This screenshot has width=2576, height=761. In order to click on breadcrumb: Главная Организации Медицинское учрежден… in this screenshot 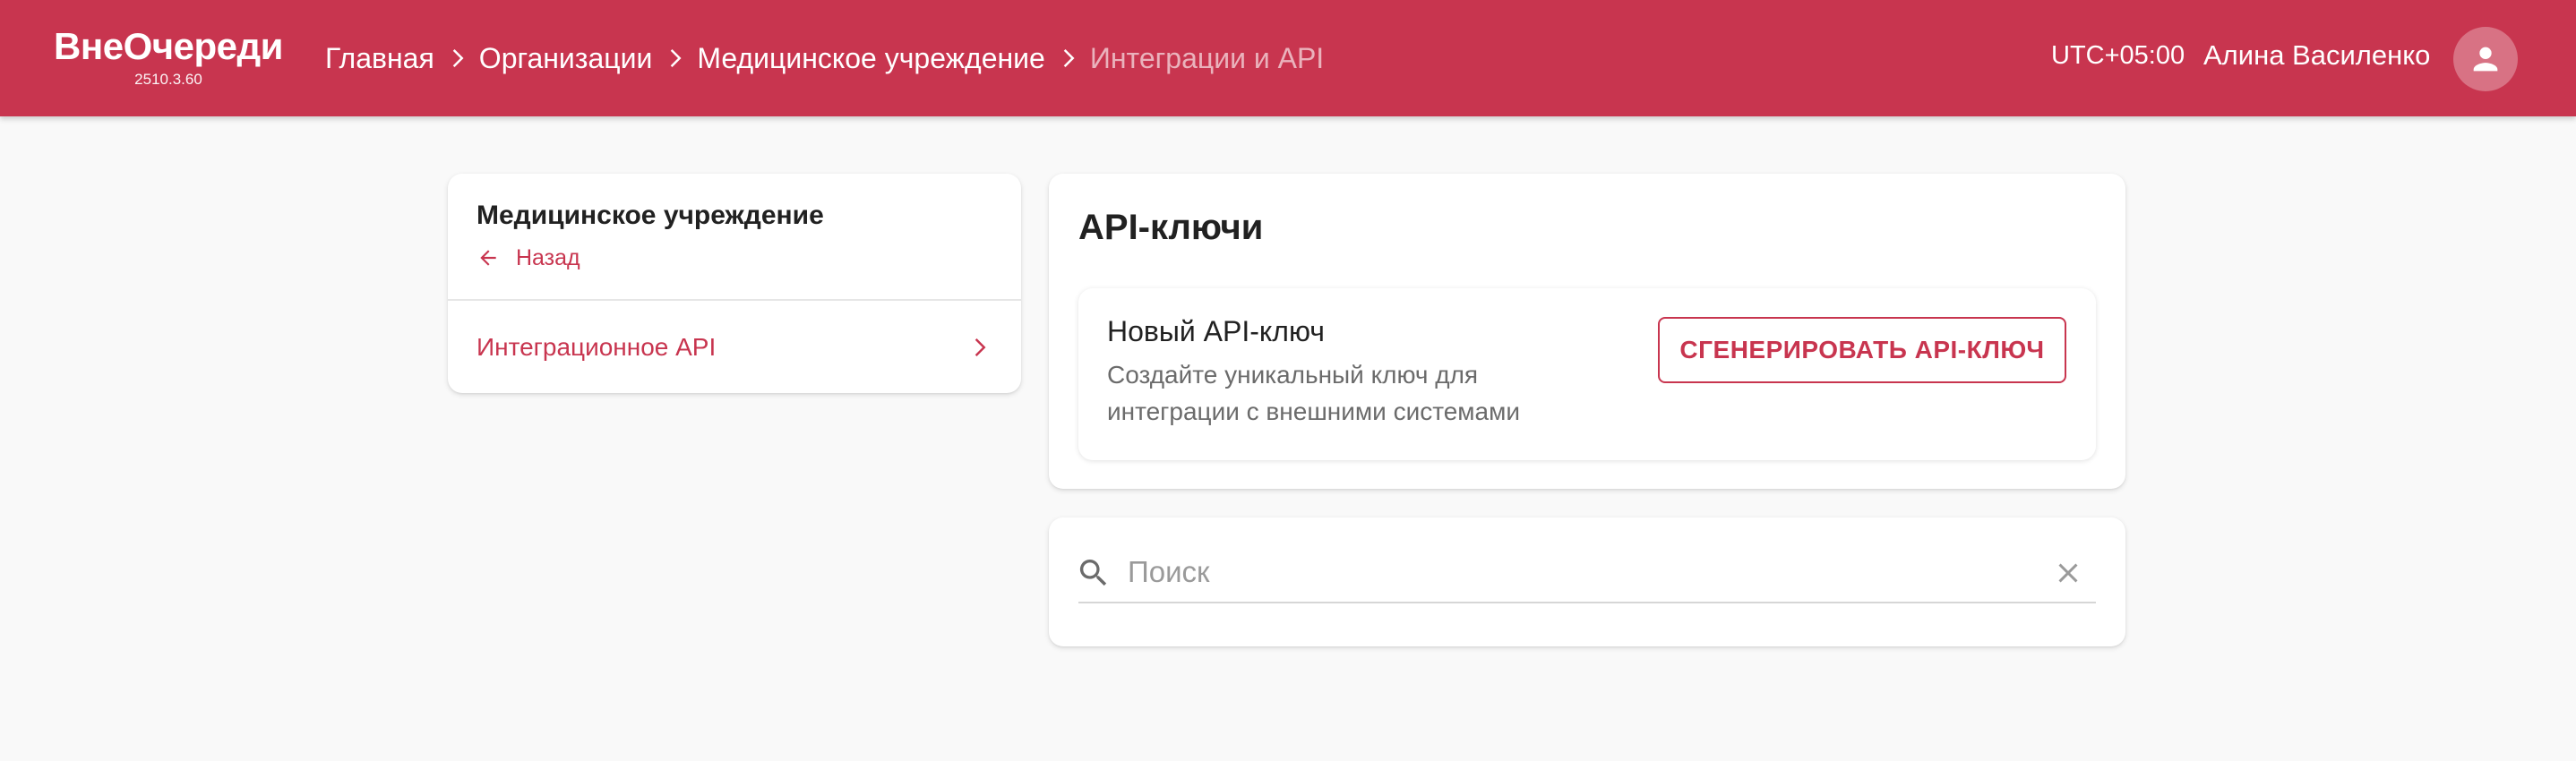, I will do `click(824, 58)`.